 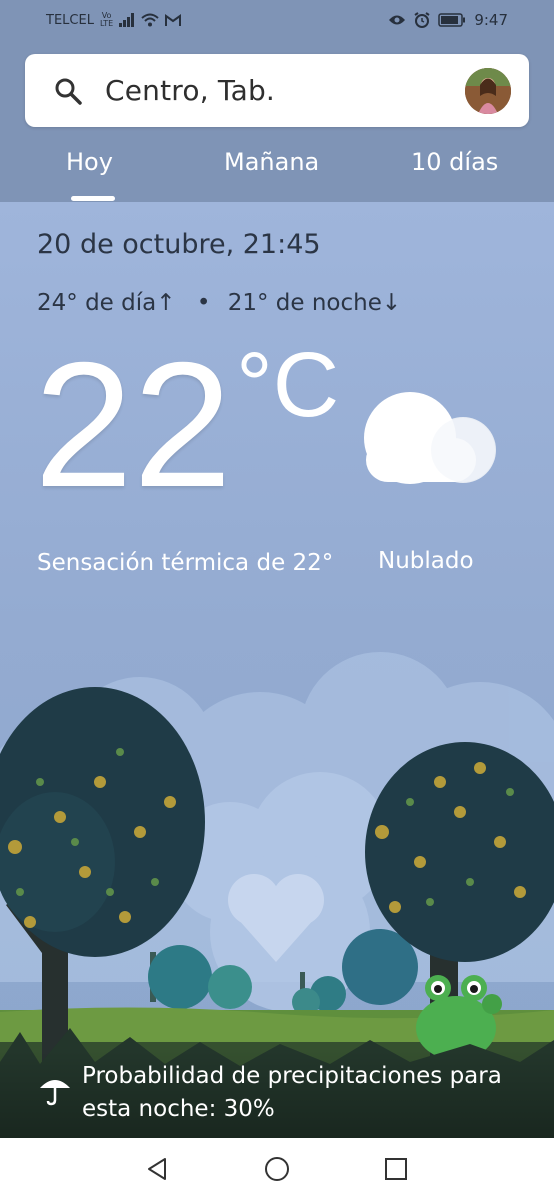 What do you see at coordinates (70, 20) in the screenshot?
I see `carrier-label: TELCEL` at bounding box center [70, 20].